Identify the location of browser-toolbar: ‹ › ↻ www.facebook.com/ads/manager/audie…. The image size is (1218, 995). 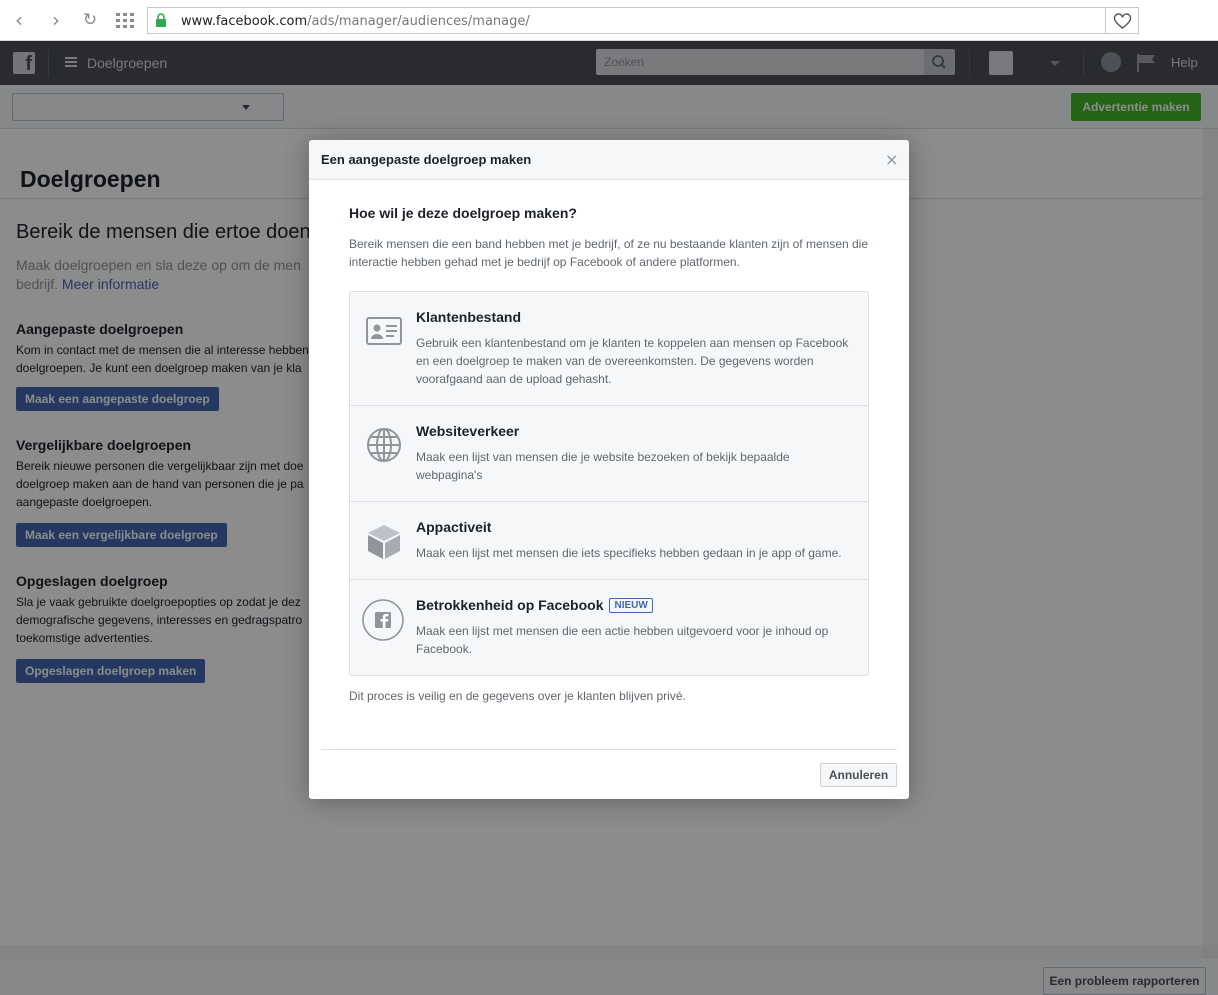
(609, 20).